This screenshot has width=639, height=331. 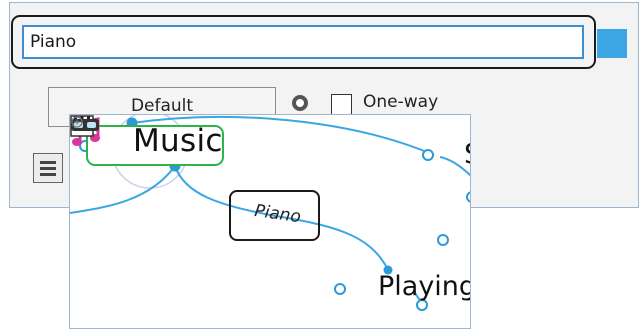 I want to click on node-music-label: Music, so click(x=178, y=141).